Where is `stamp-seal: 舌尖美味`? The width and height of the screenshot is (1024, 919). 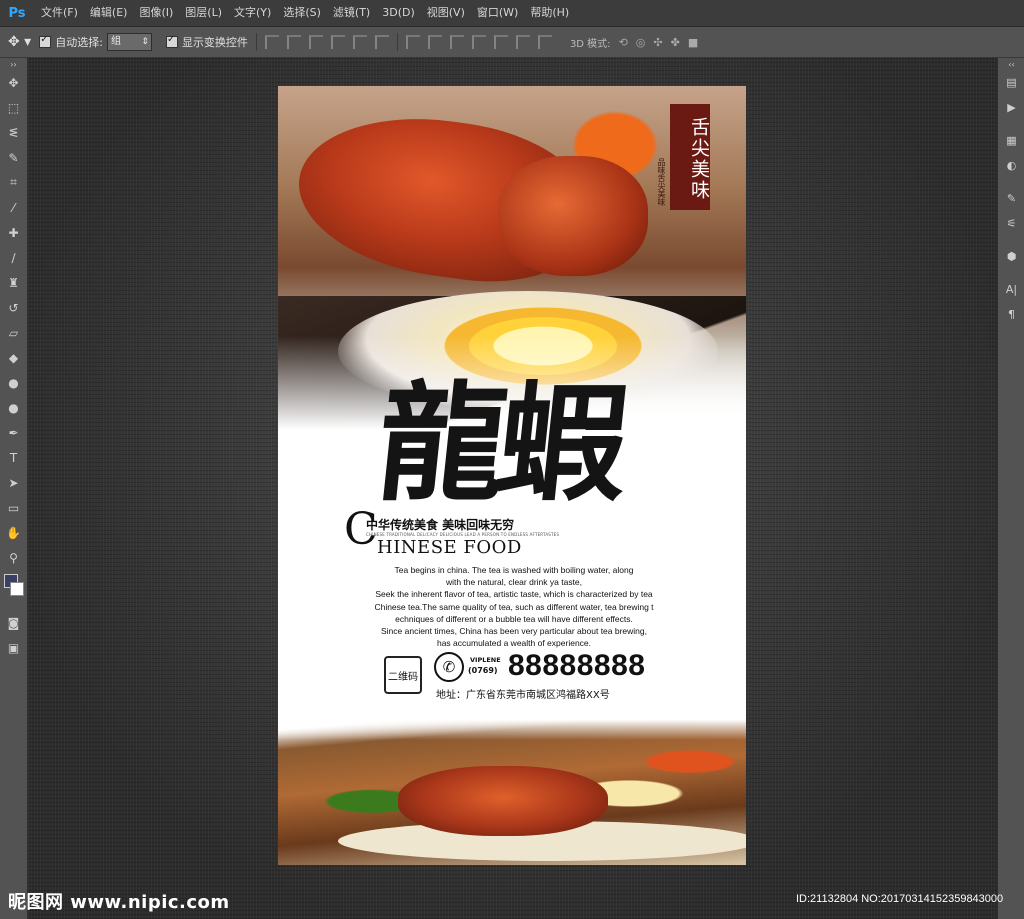 stamp-seal: 舌尖美味 is located at coordinates (690, 157).